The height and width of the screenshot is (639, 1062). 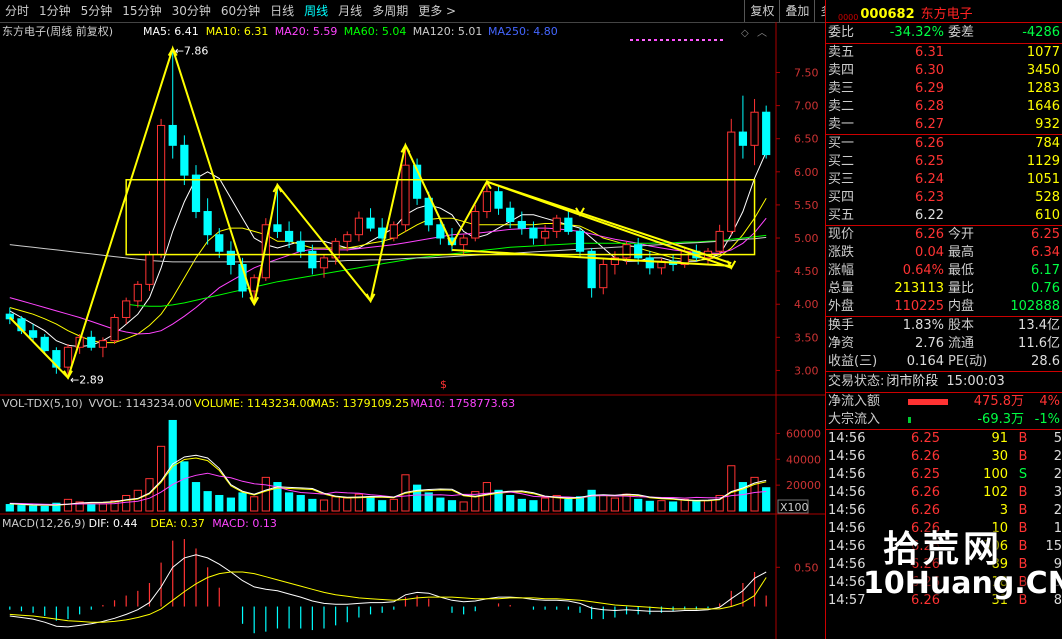 What do you see at coordinates (316, 11) in the screenshot?
I see `period-tab-7: 周线` at bounding box center [316, 11].